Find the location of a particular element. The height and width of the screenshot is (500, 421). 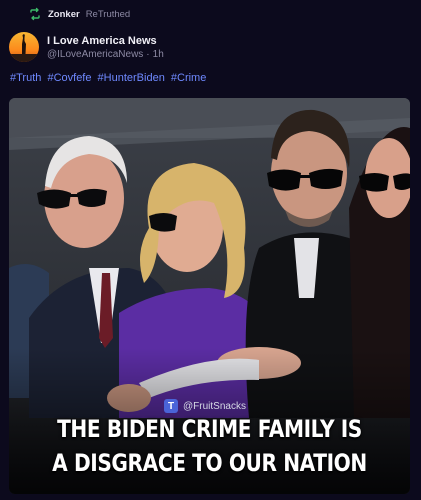

retruth-bar: Zonker ReTruthed is located at coordinates (79, 14).